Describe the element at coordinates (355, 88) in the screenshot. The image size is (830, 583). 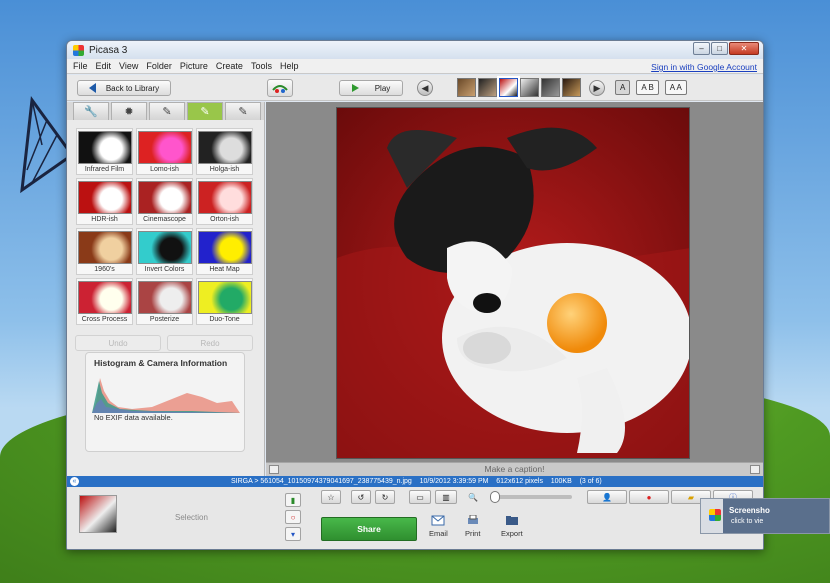
I see `play-icon` at that location.